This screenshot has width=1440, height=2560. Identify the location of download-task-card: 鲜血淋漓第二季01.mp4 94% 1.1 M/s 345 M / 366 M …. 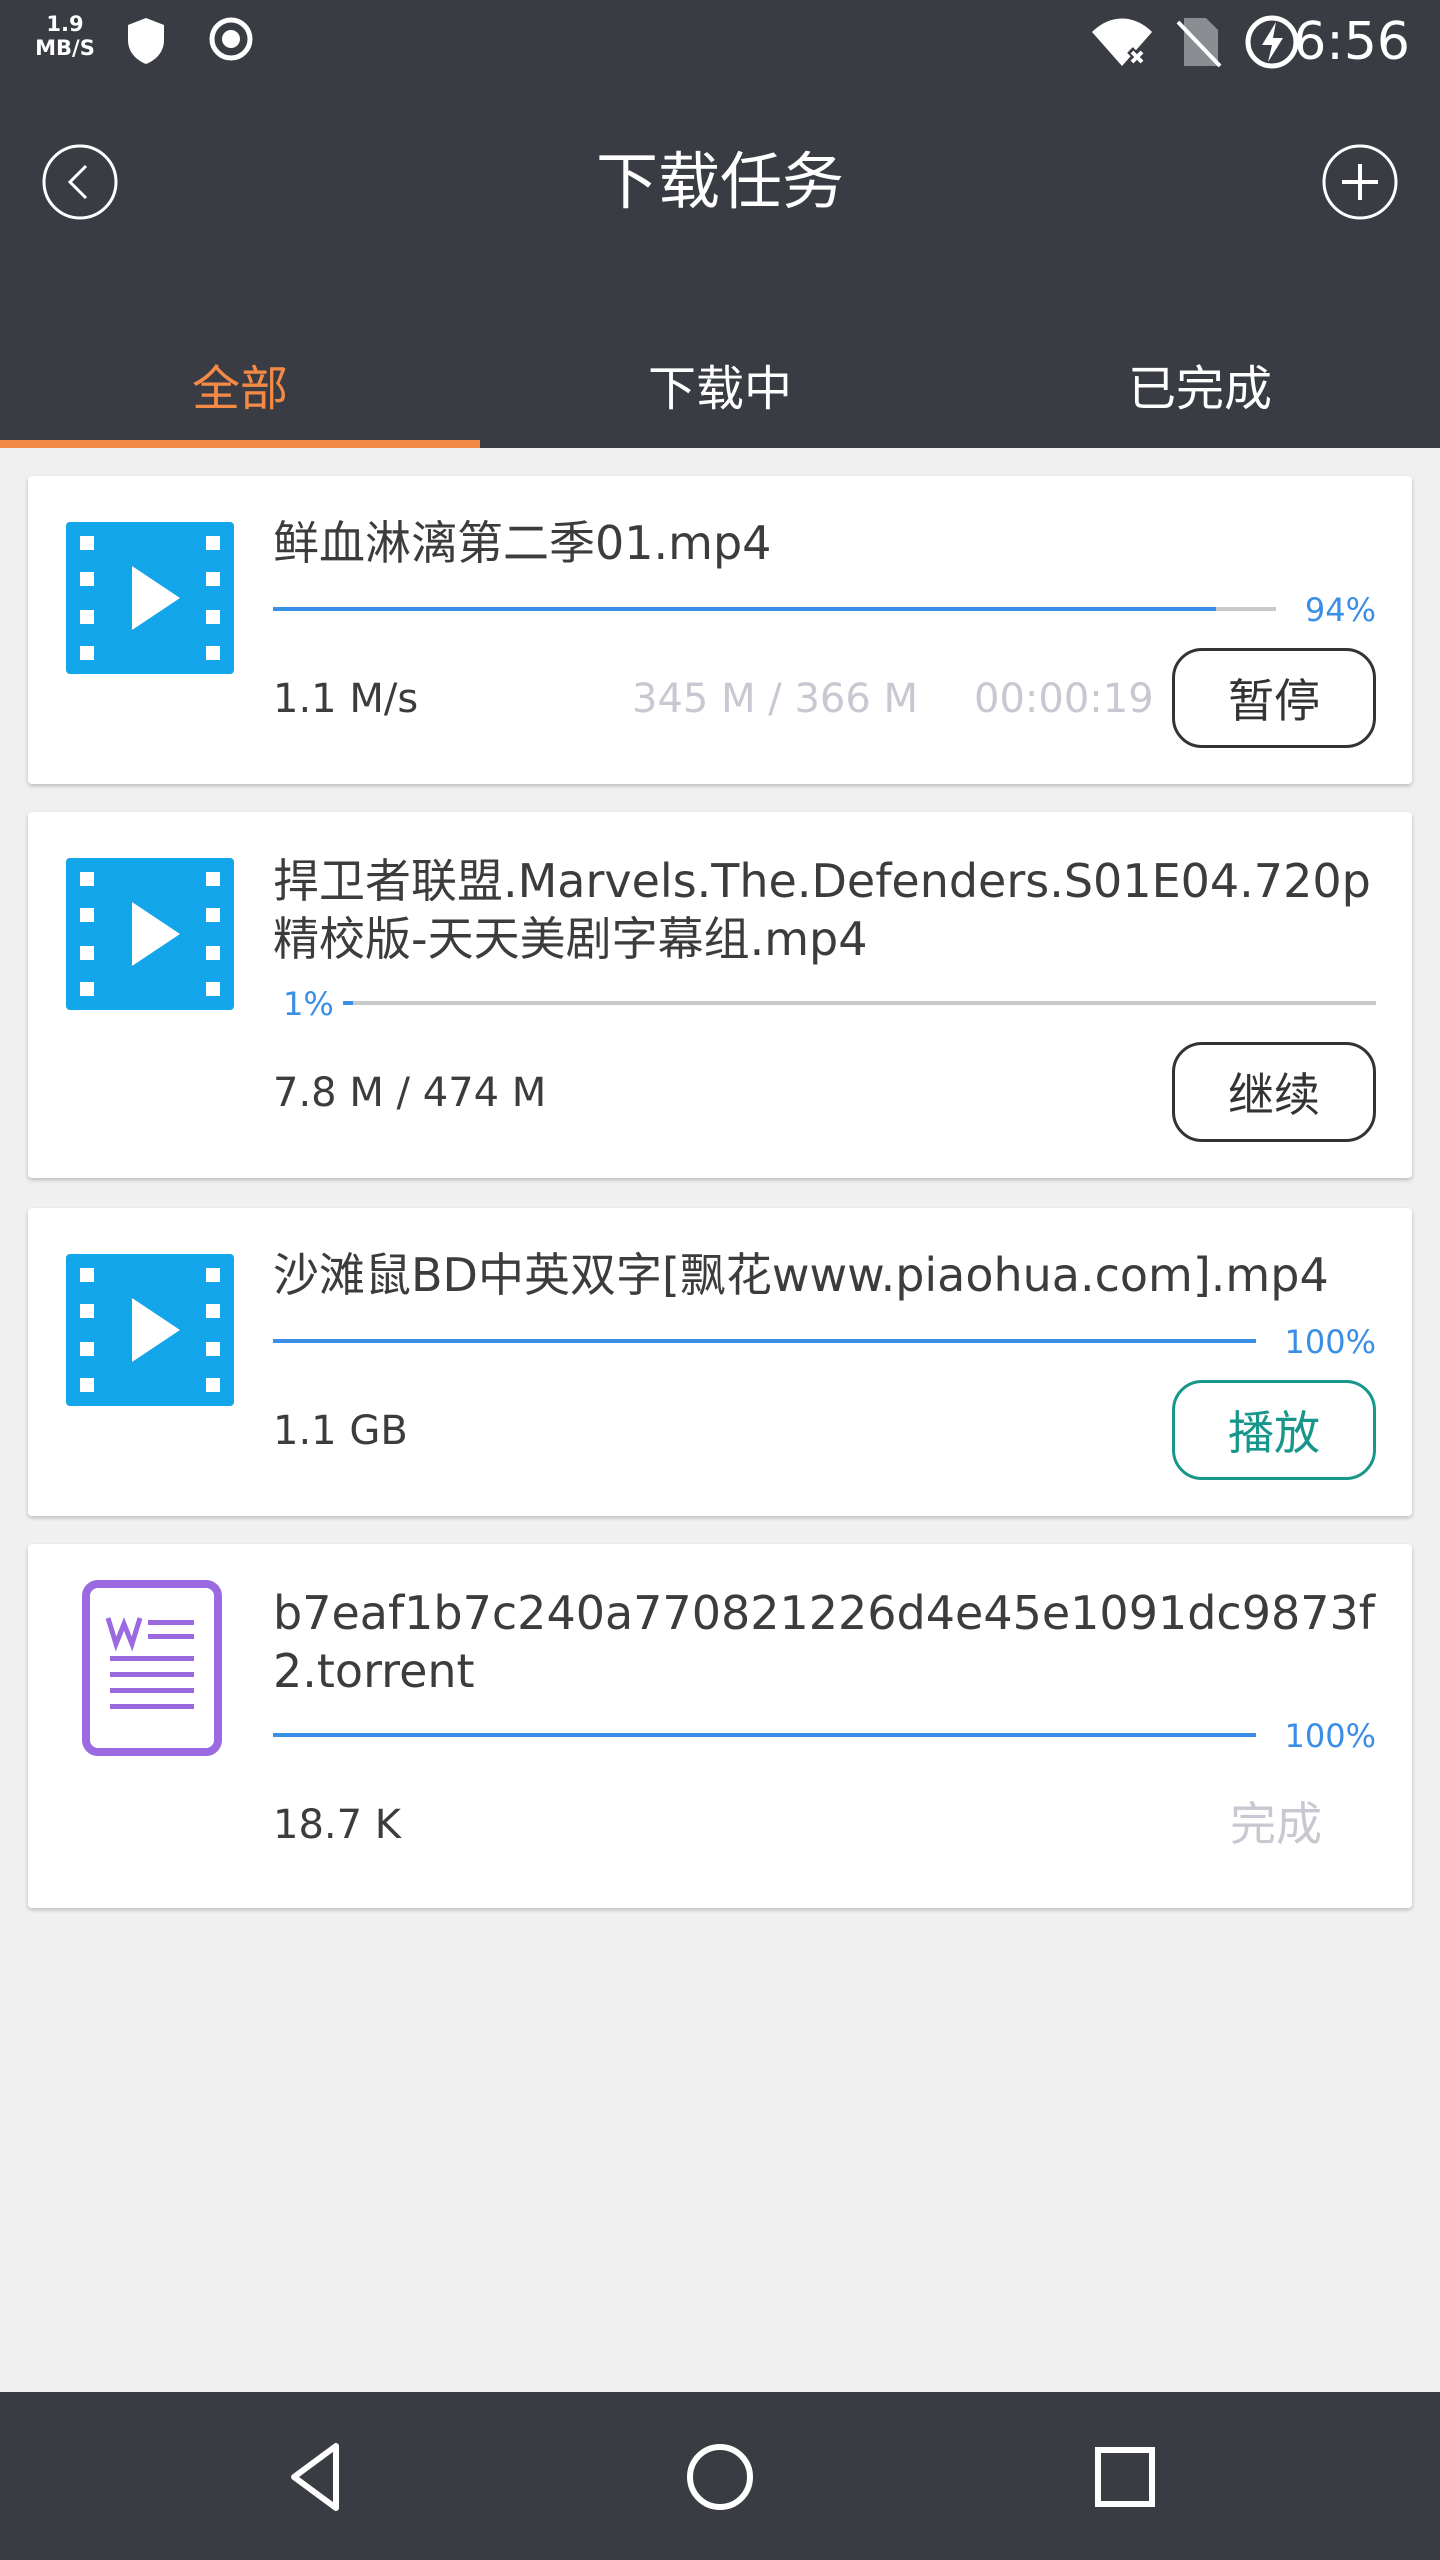
(720, 630).